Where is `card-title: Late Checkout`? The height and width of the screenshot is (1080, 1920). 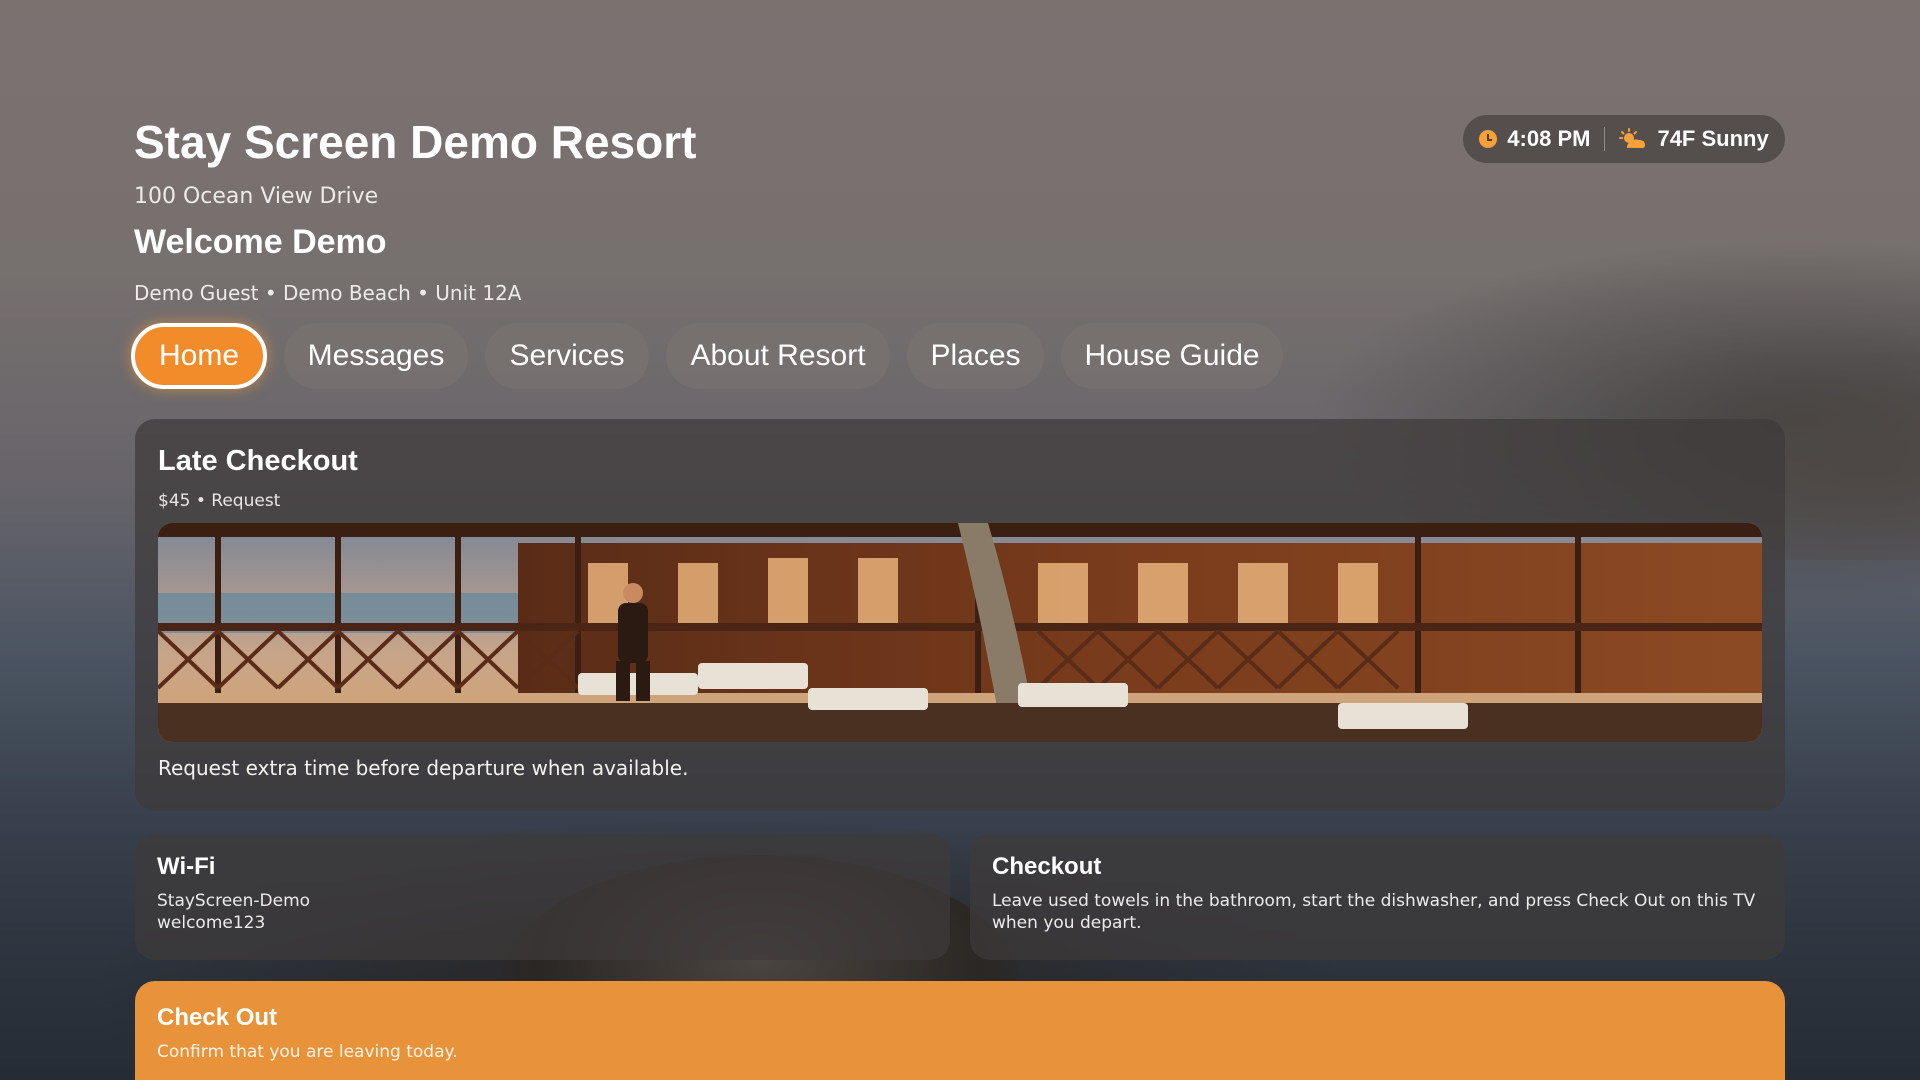 card-title: Late Checkout is located at coordinates (258, 461).